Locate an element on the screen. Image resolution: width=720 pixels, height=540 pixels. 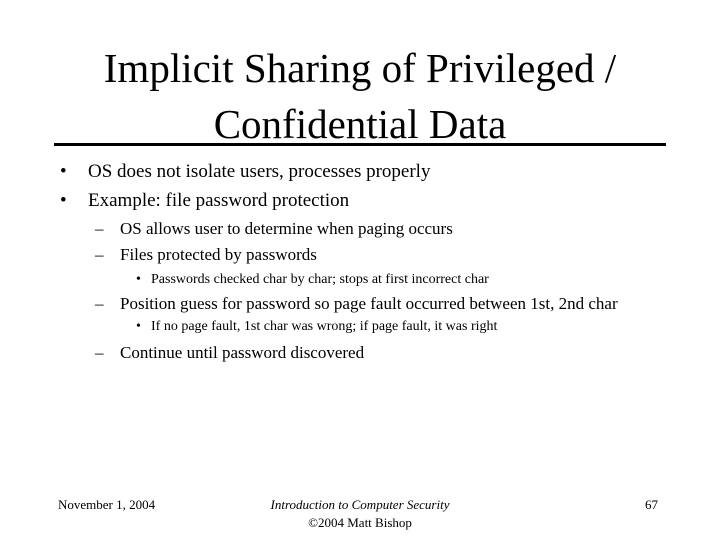
title-underline is located at coordinates (360, 144).